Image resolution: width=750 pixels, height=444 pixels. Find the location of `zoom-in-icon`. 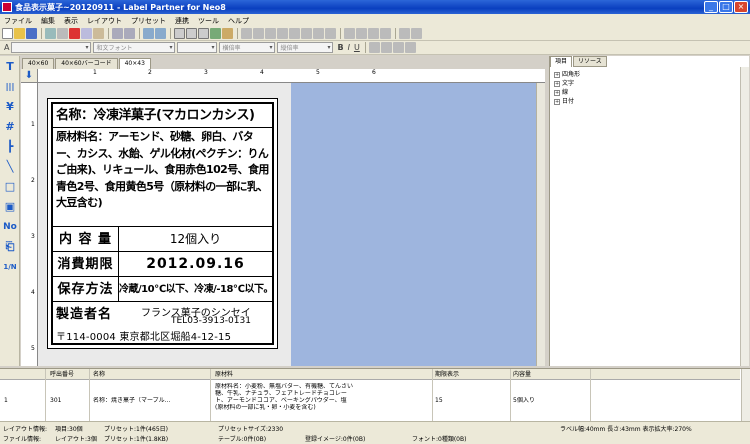

zoom-in-icon is located at coordinates (148, 33).